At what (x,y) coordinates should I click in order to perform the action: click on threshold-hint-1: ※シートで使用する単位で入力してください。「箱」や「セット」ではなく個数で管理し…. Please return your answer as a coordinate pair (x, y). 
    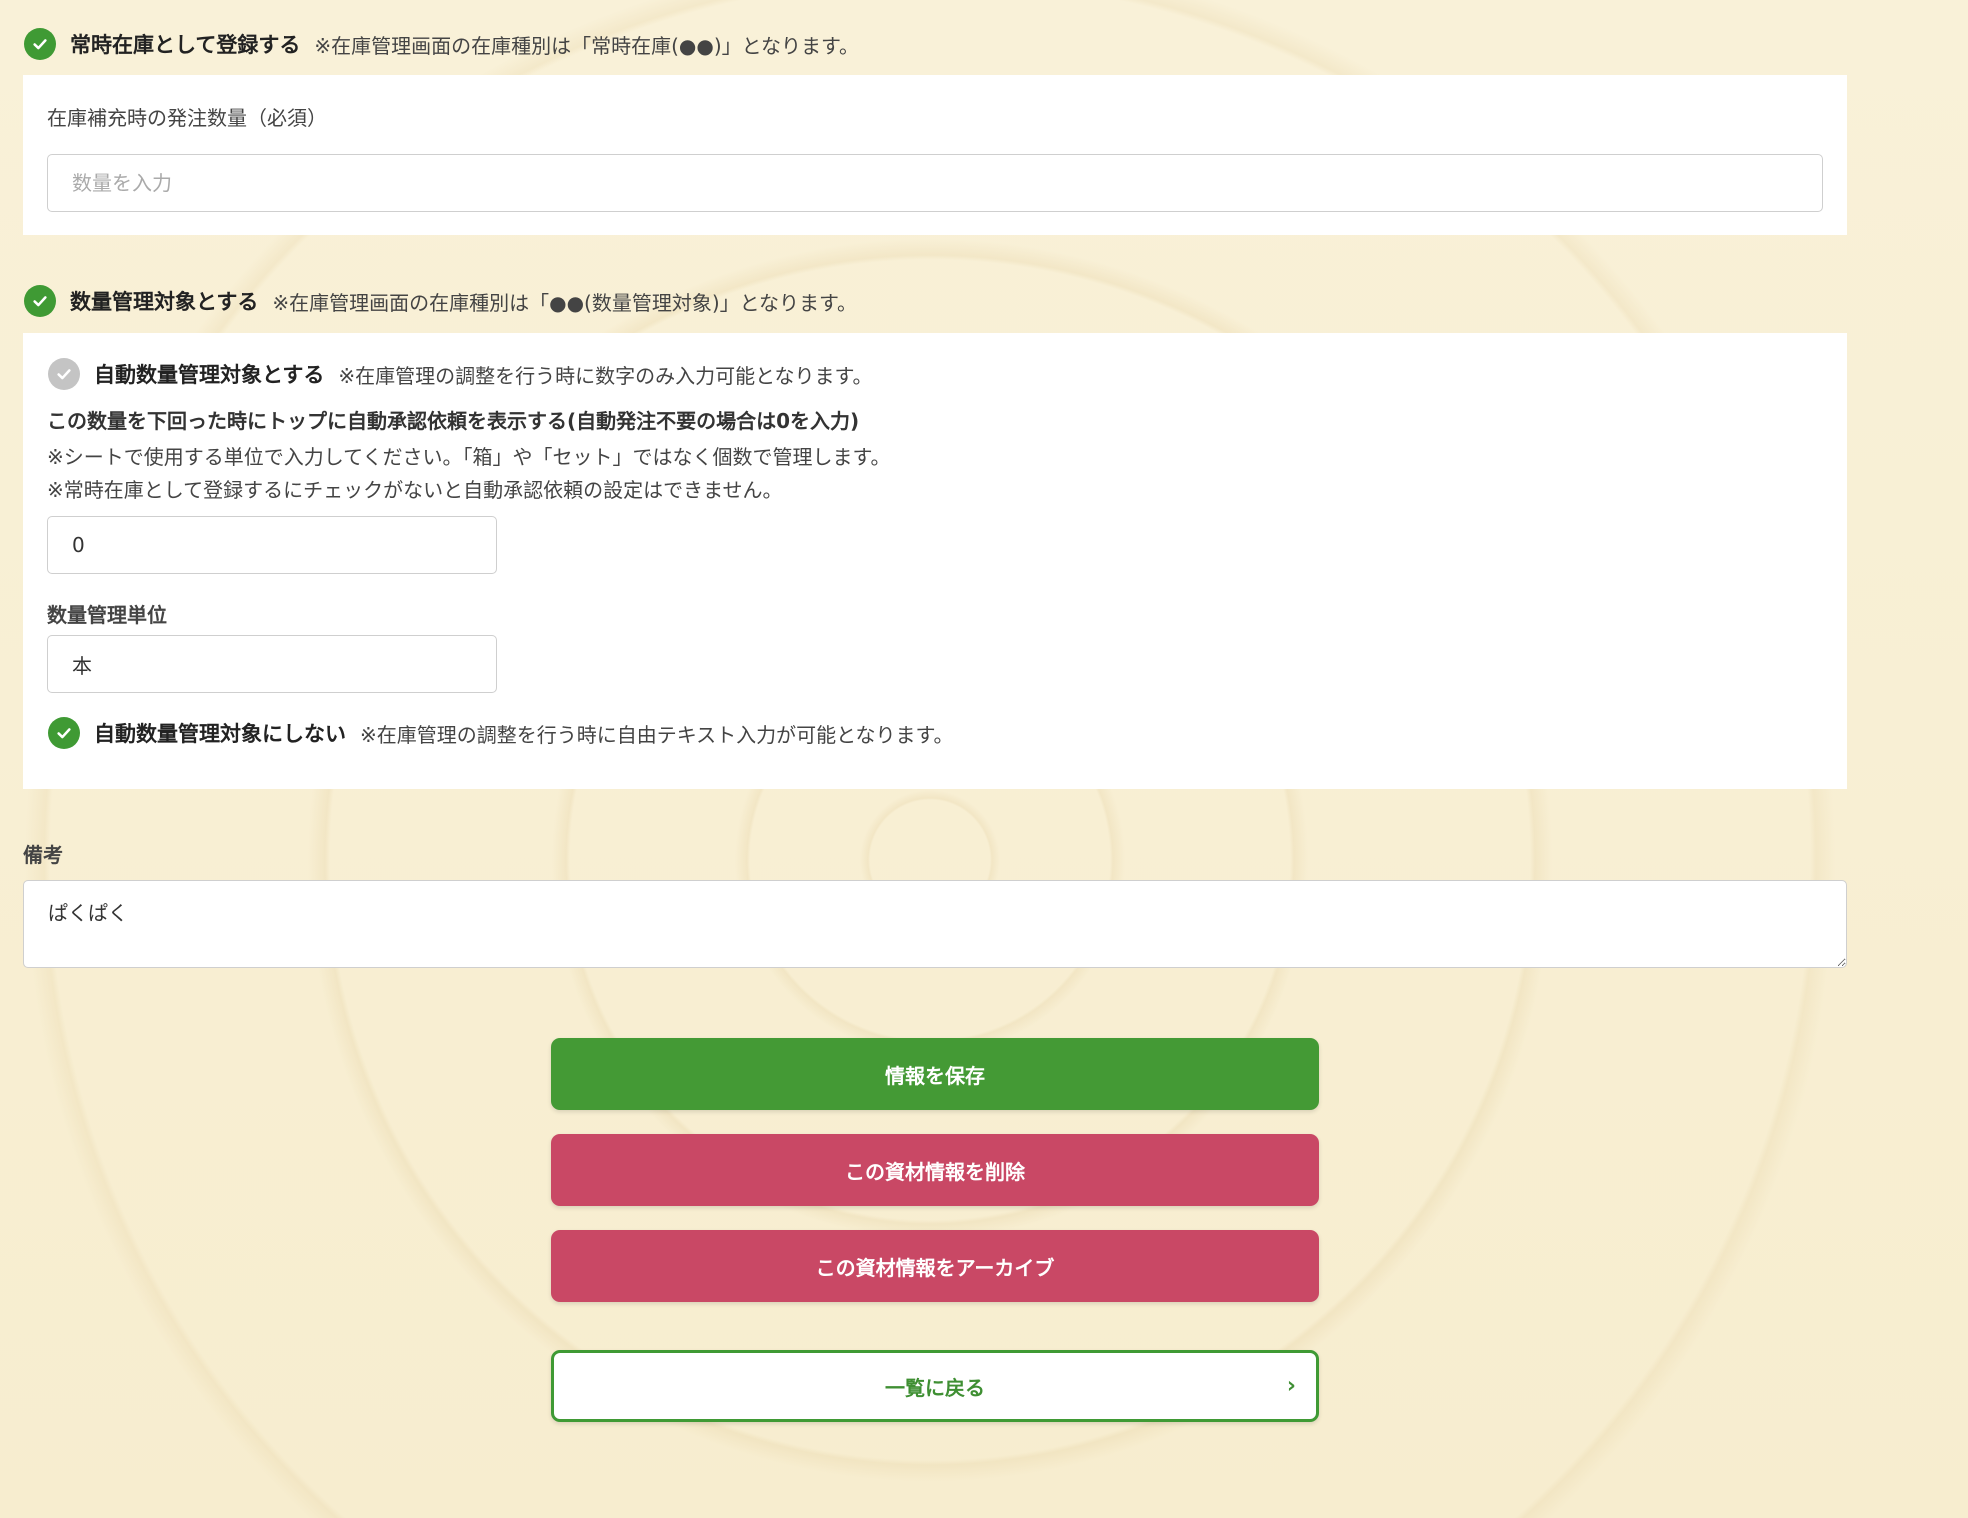
    Looking at the image, I should click on (469, 457).